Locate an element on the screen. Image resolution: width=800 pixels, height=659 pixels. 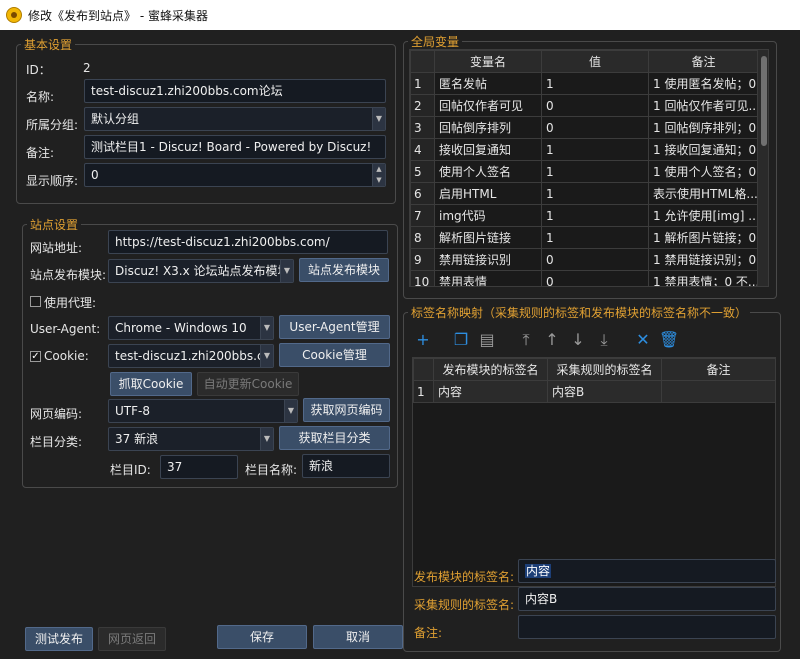
web-back-button: 网页返回 is located at coordinates (132, 639).